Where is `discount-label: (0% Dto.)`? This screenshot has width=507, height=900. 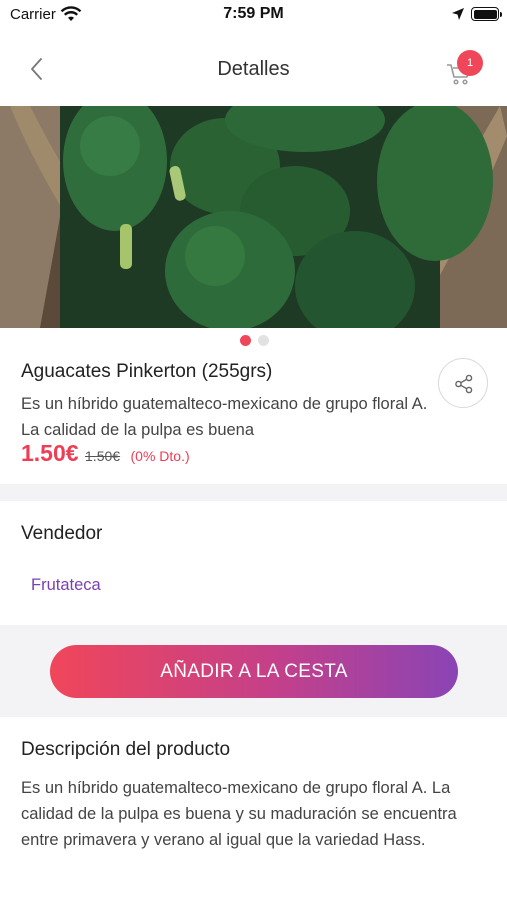
discount-label: (0% Dto.) is located at coordinates (160, 456).